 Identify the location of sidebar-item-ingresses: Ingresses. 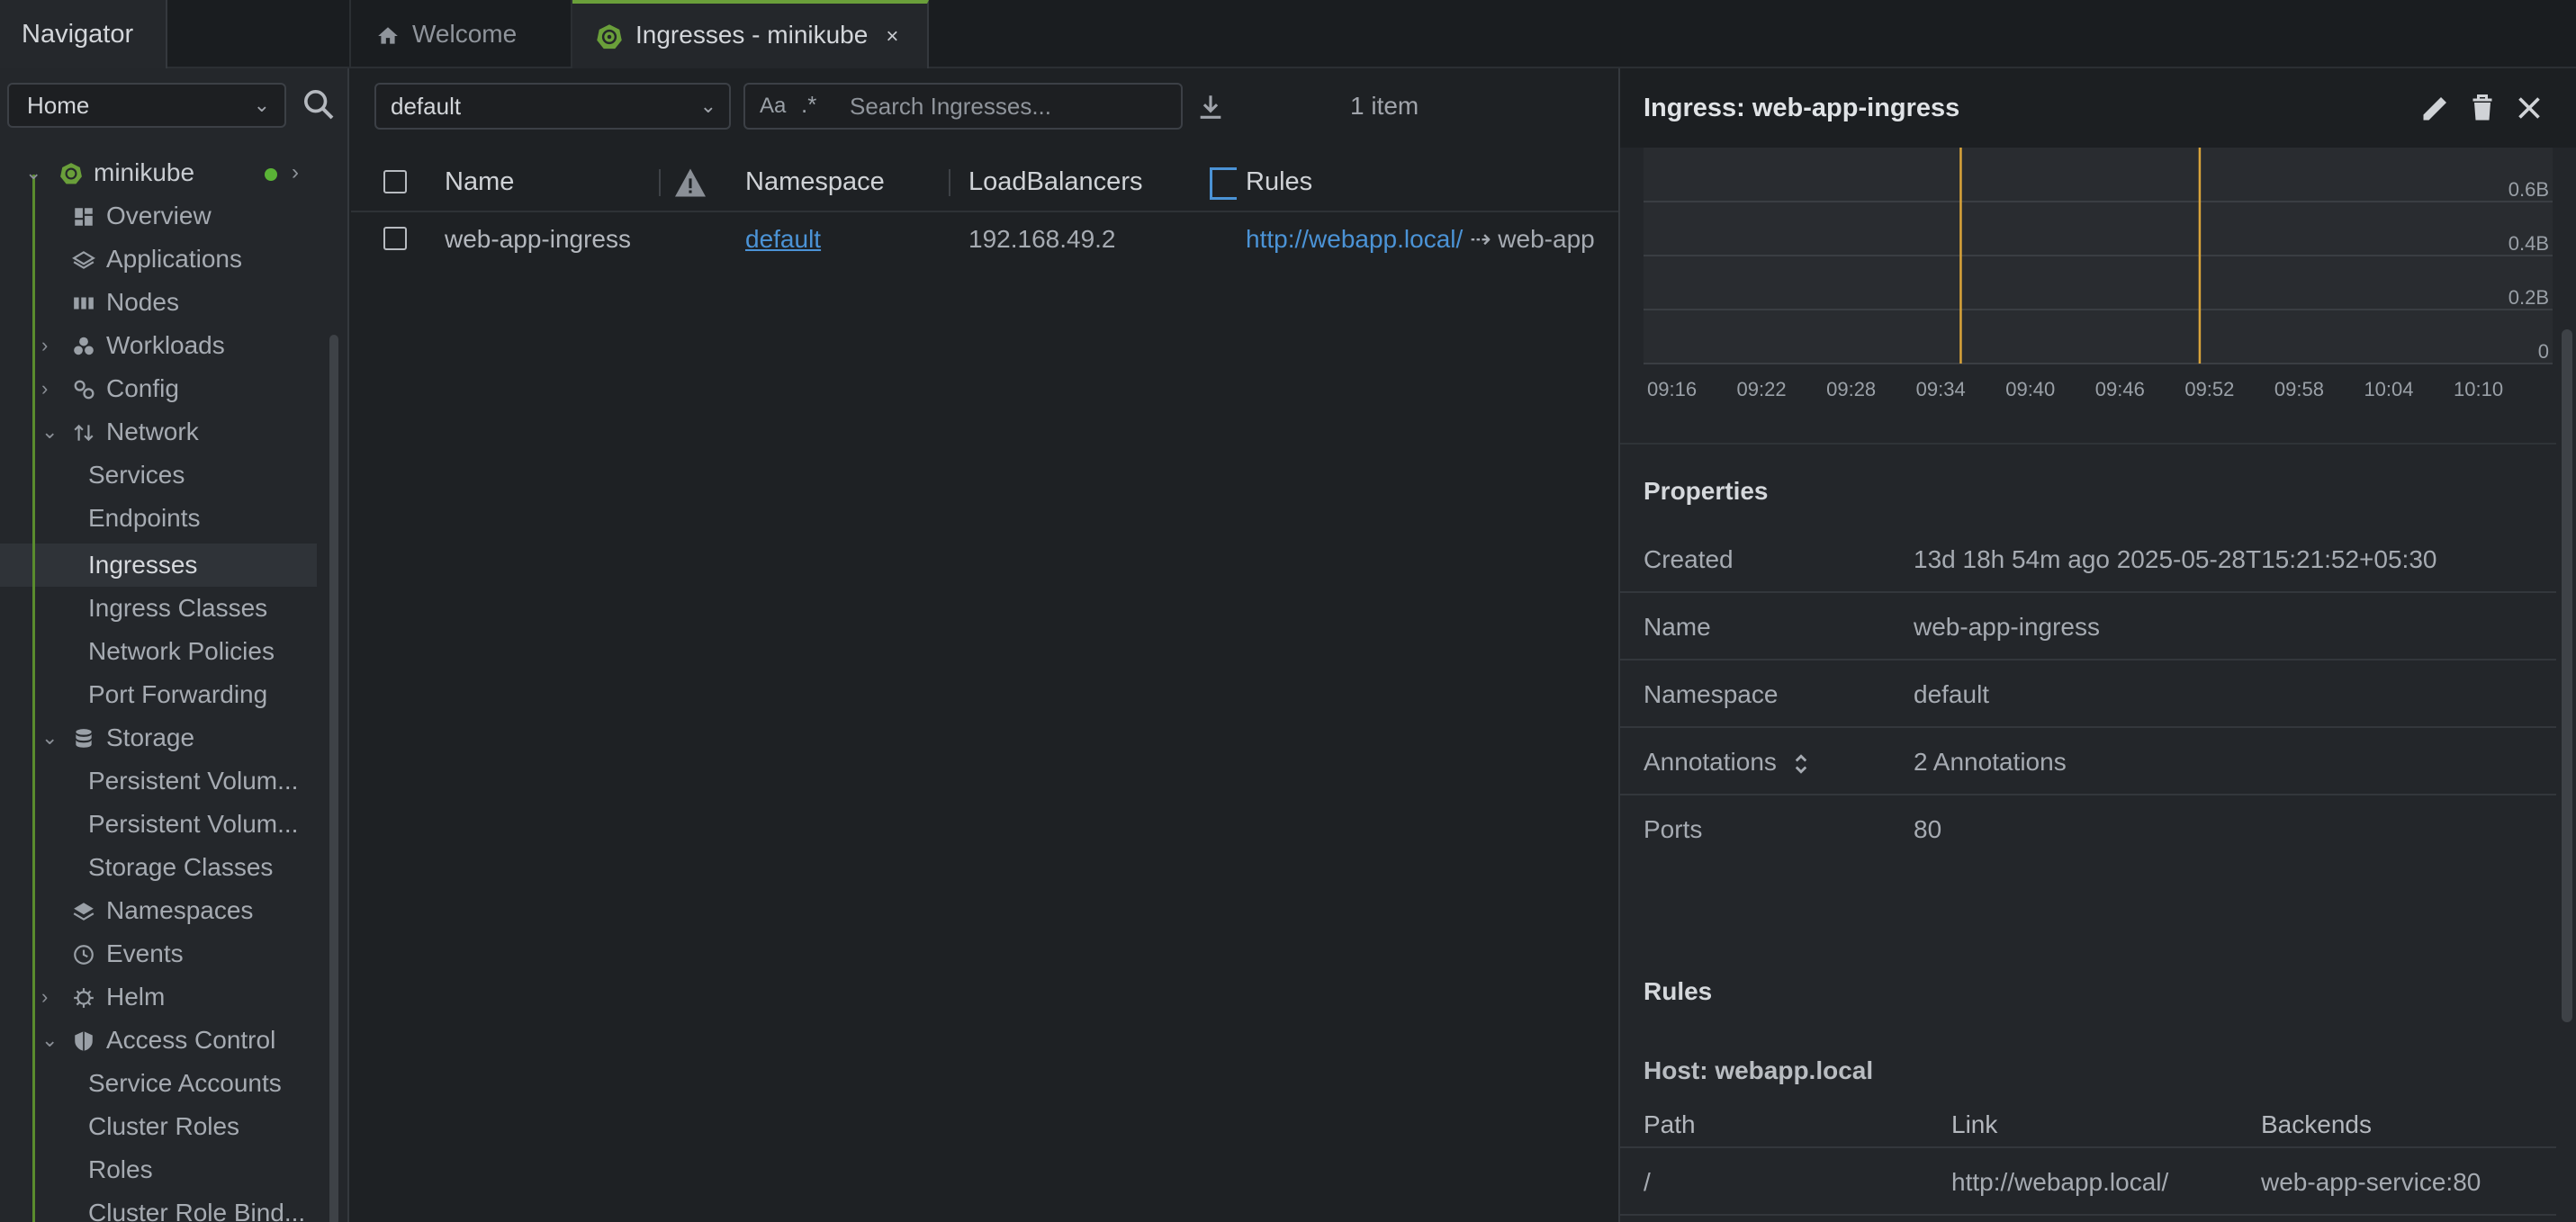
(142, 565).